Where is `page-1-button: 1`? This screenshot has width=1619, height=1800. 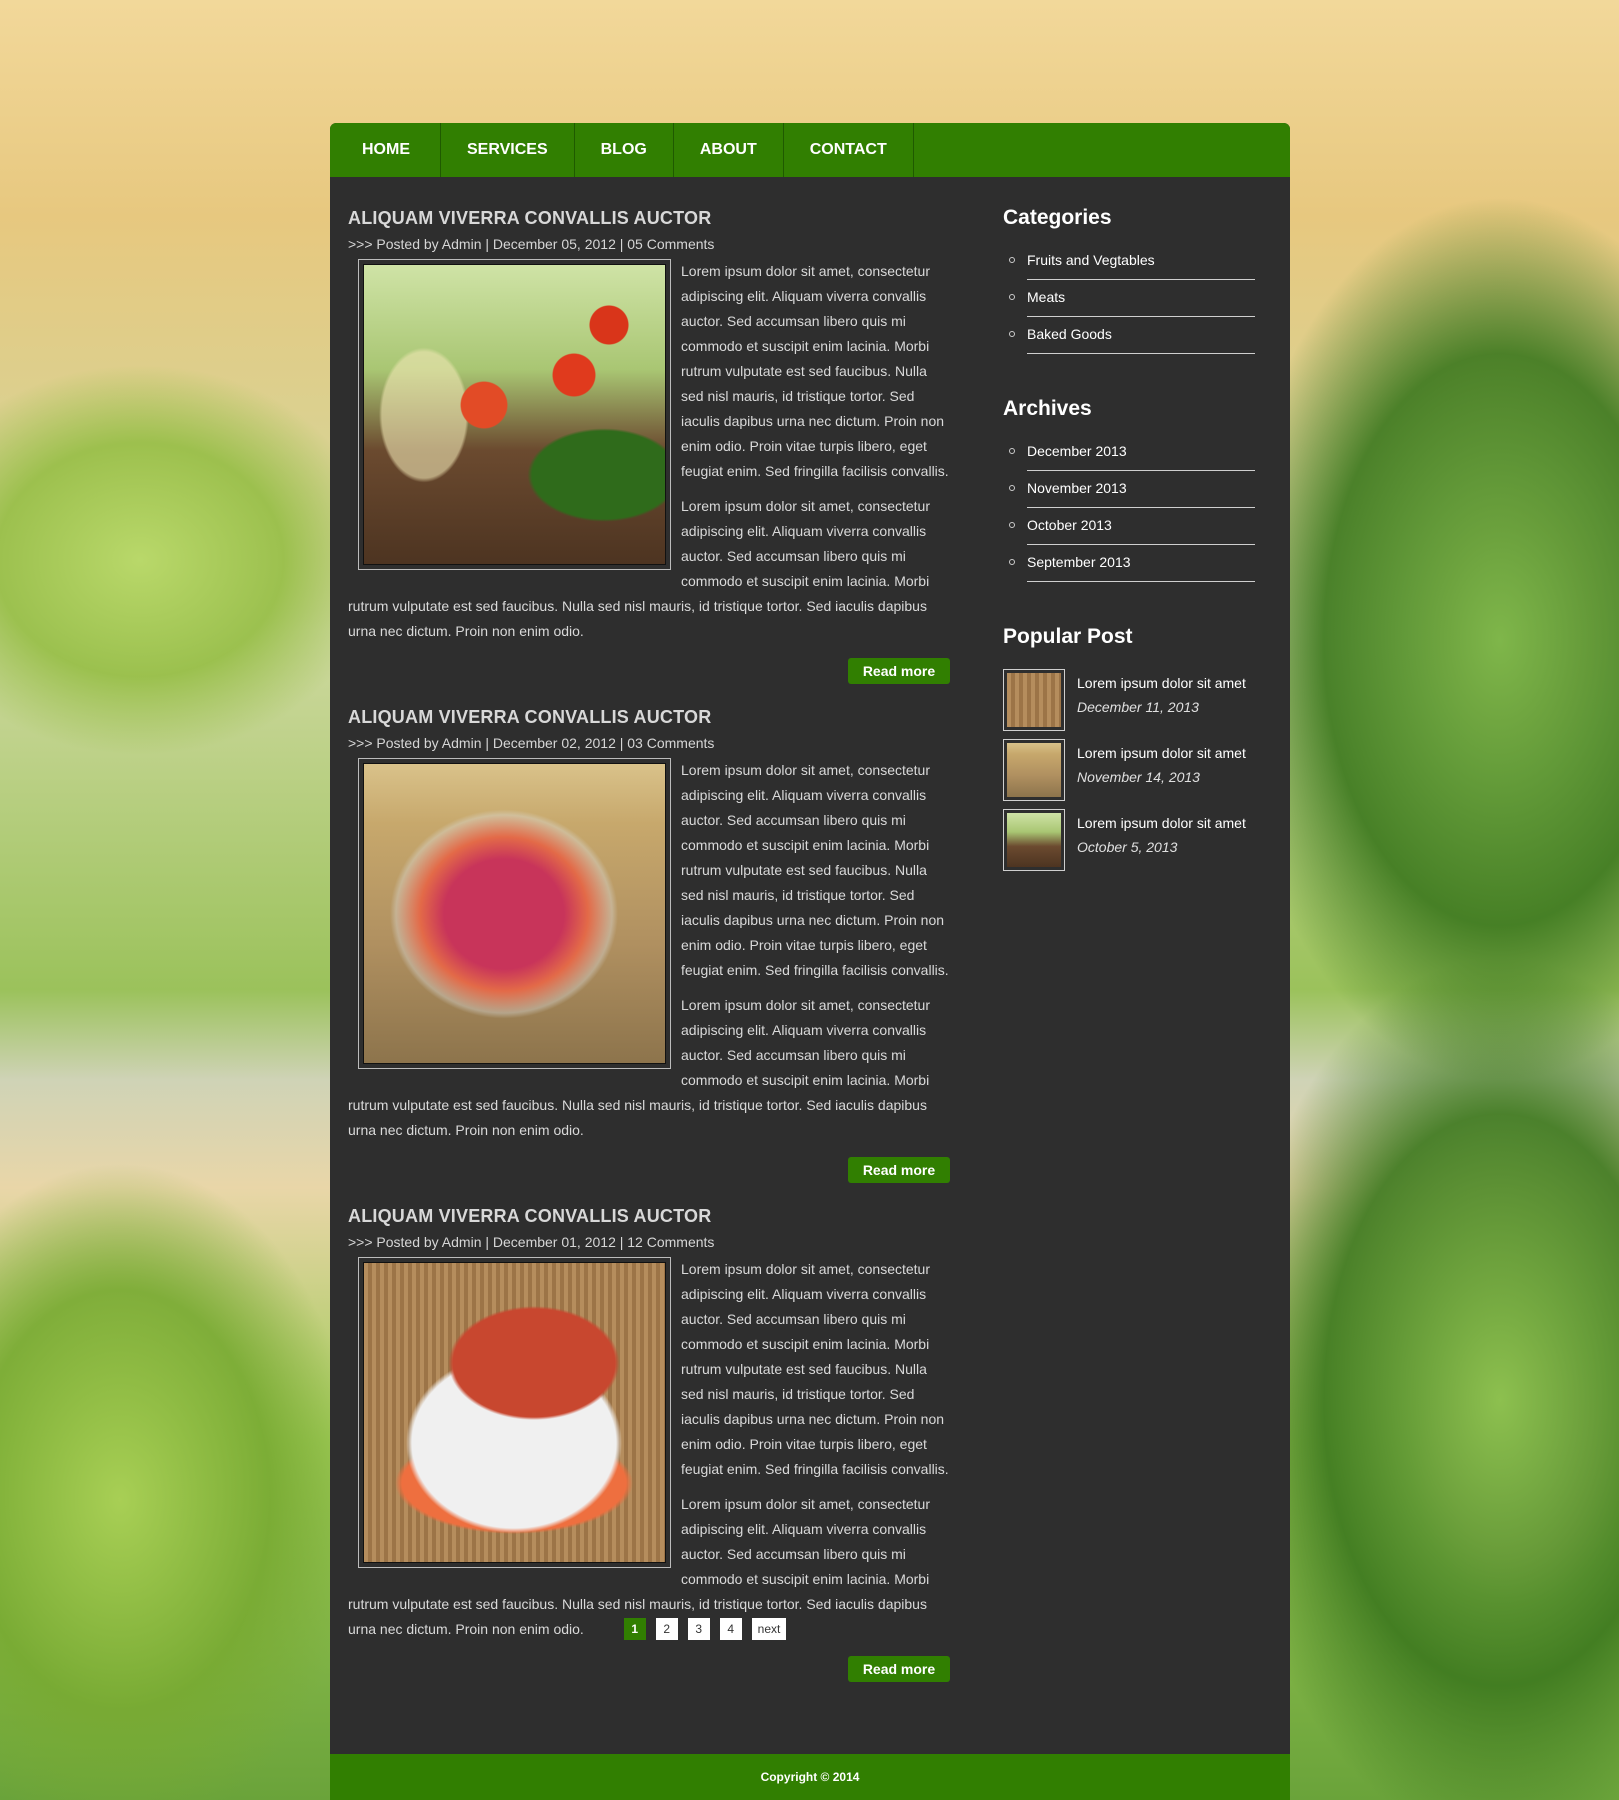 page-1-button: 1 is located at coordinates (634, 1629).